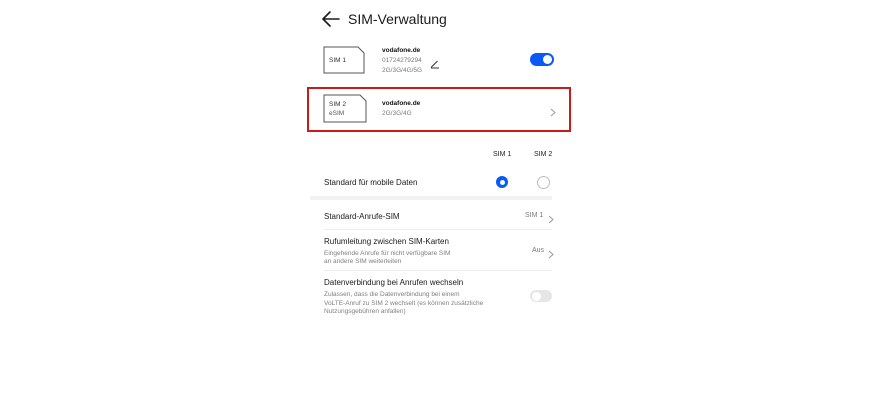 The width and height of the screenshot is (879, 400). I want to click on sim2-carrier: vodafone.de, so click(401, 103).